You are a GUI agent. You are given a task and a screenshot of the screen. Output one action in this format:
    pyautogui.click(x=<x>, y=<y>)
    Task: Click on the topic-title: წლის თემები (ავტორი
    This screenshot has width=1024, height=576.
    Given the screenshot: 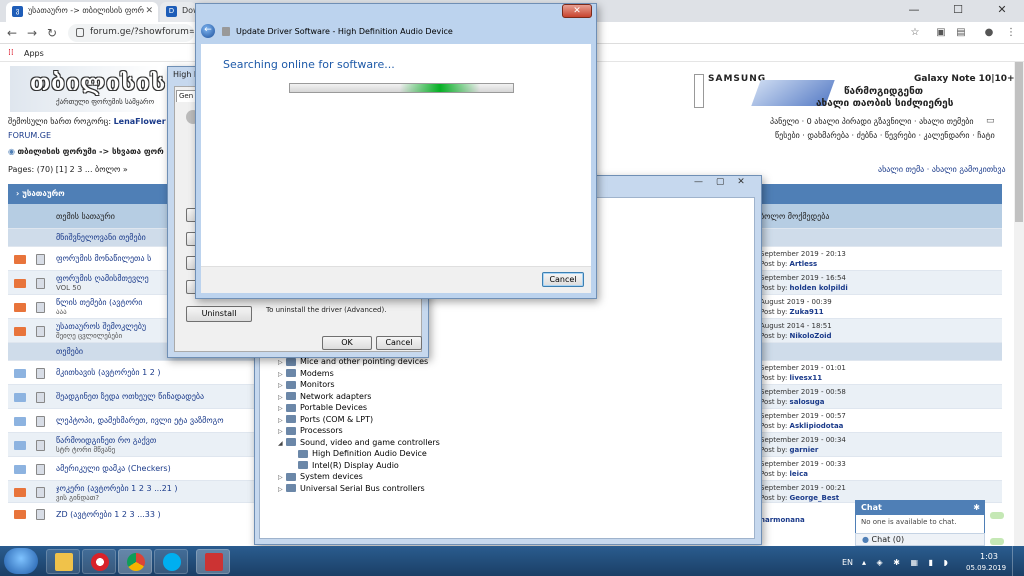 What is the action you would take?
    pyautogui.click(x=99, y=302)
    